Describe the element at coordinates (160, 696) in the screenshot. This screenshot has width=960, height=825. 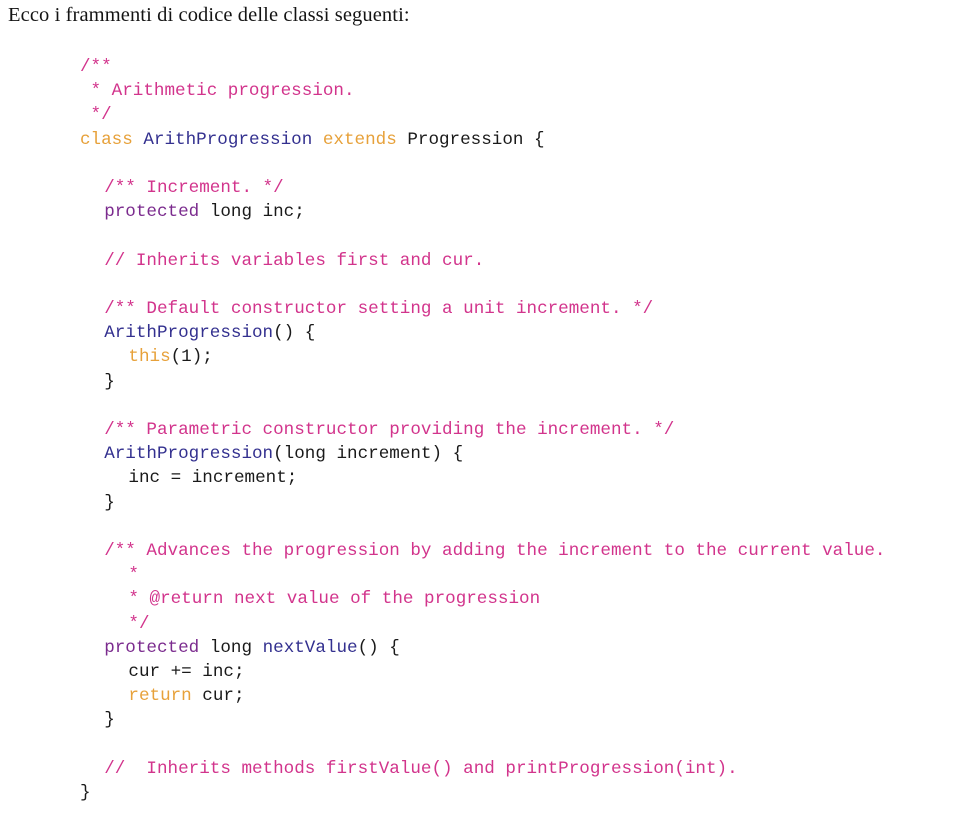
I see `code-token-kw: return` at that location.